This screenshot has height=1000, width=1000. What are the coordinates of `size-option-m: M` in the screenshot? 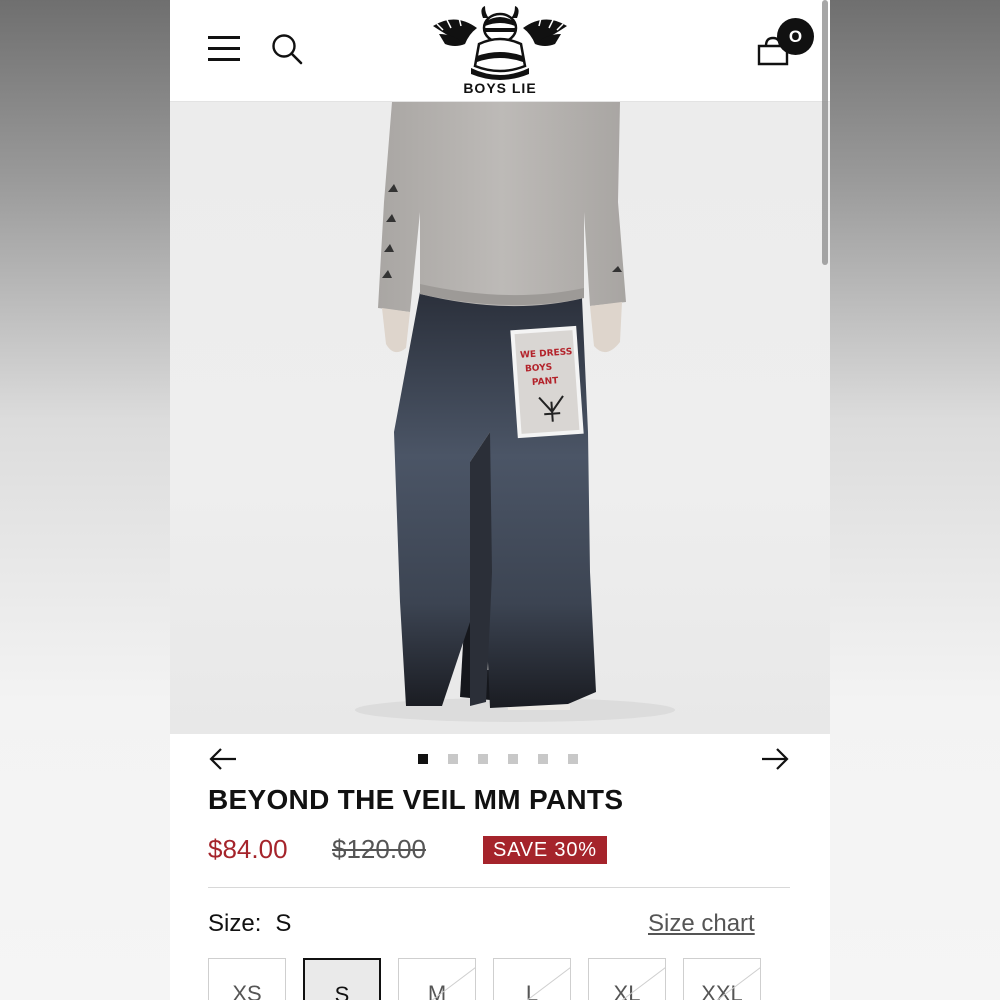 It's located at (437, 979).